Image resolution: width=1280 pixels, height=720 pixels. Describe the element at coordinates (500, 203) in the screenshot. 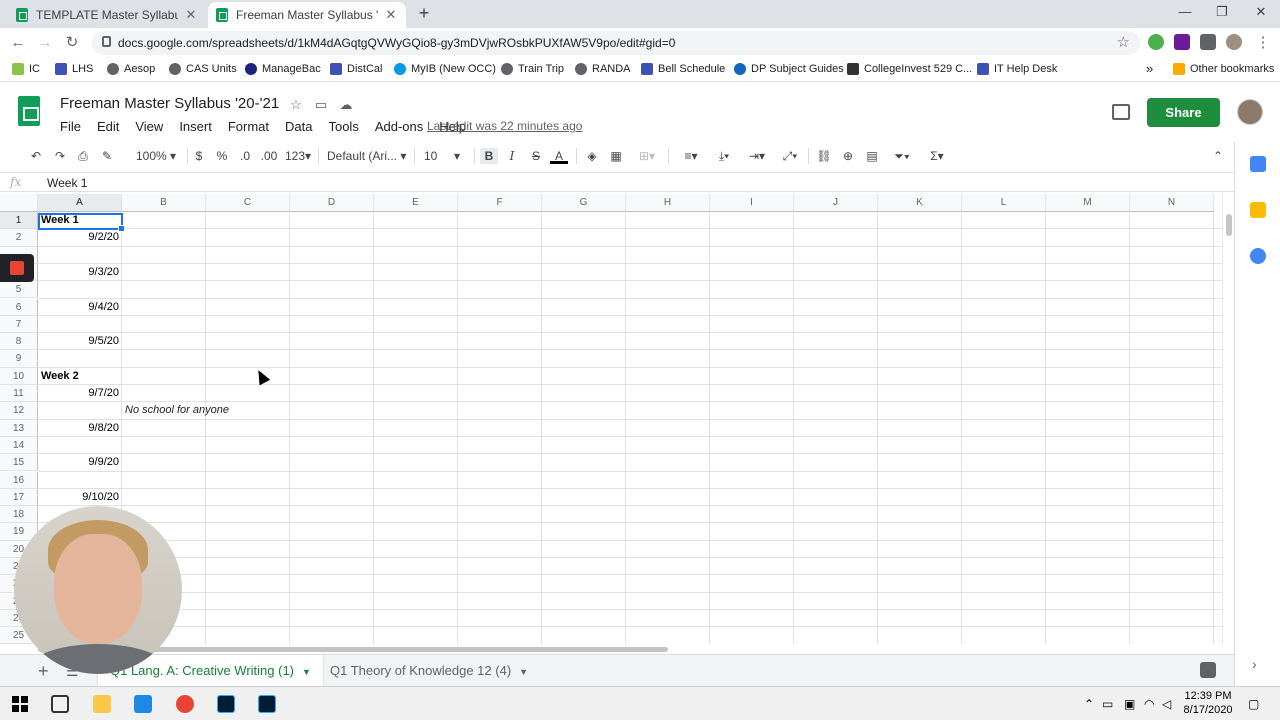

I see `column-header-f: F` at that location.